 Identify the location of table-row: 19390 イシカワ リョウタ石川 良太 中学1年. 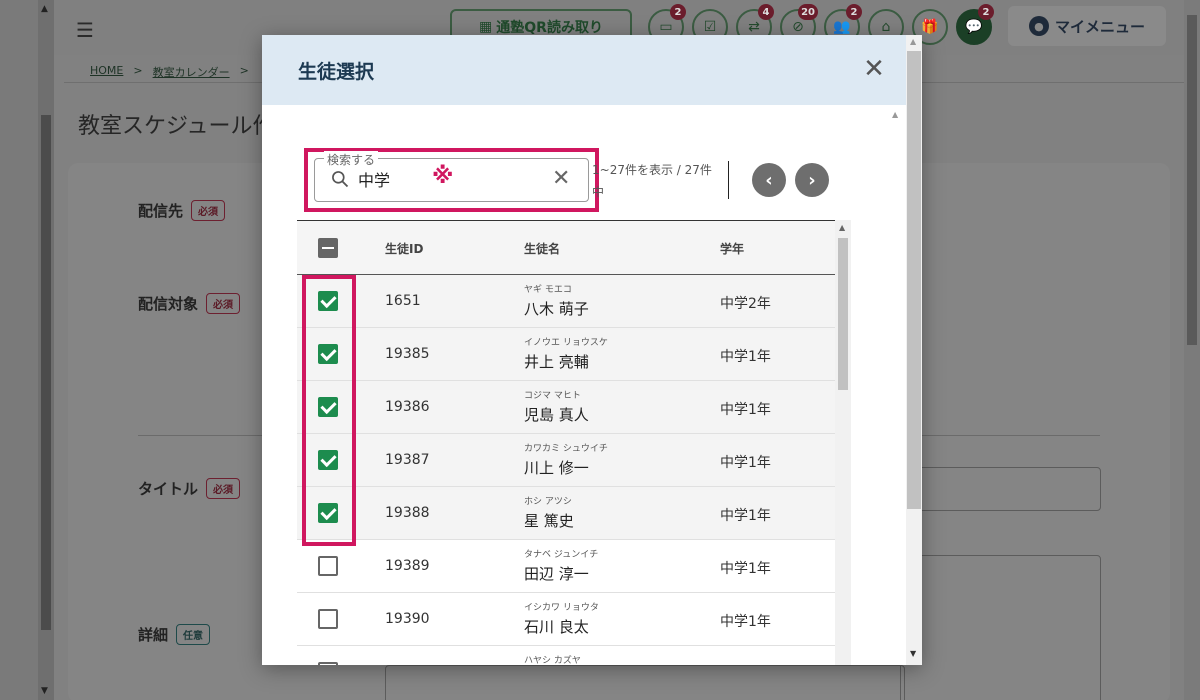
(566, 619).